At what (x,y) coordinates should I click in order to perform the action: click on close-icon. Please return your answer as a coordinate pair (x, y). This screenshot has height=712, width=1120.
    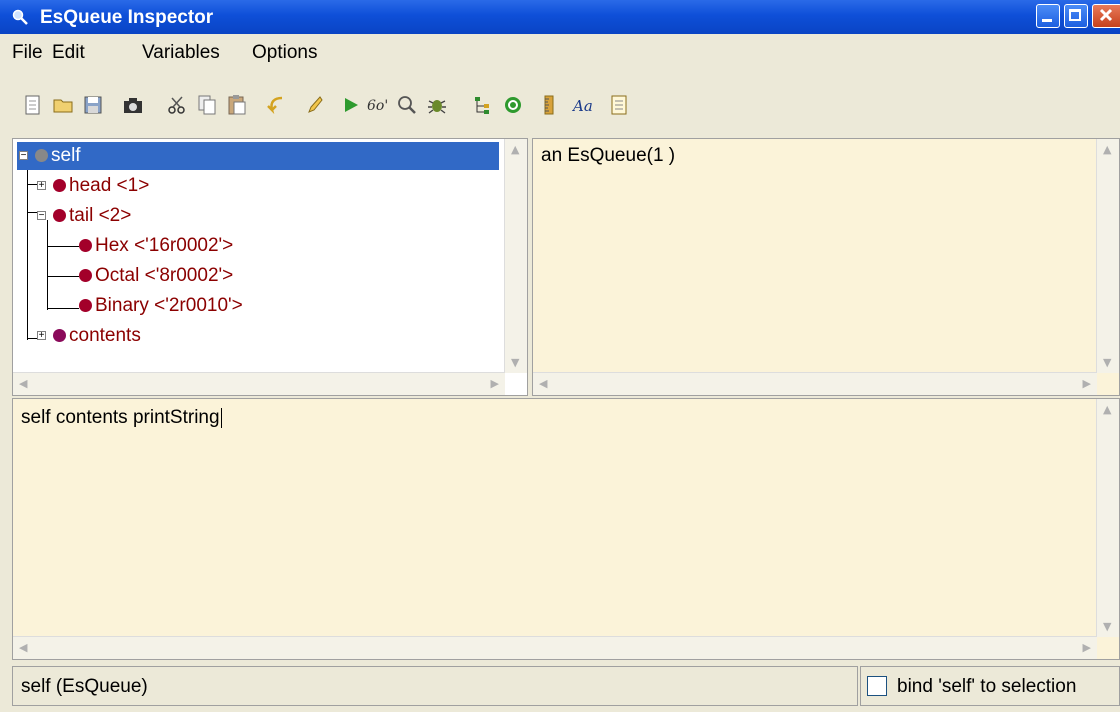
    Looking at the image, I should click on (1106, 15).